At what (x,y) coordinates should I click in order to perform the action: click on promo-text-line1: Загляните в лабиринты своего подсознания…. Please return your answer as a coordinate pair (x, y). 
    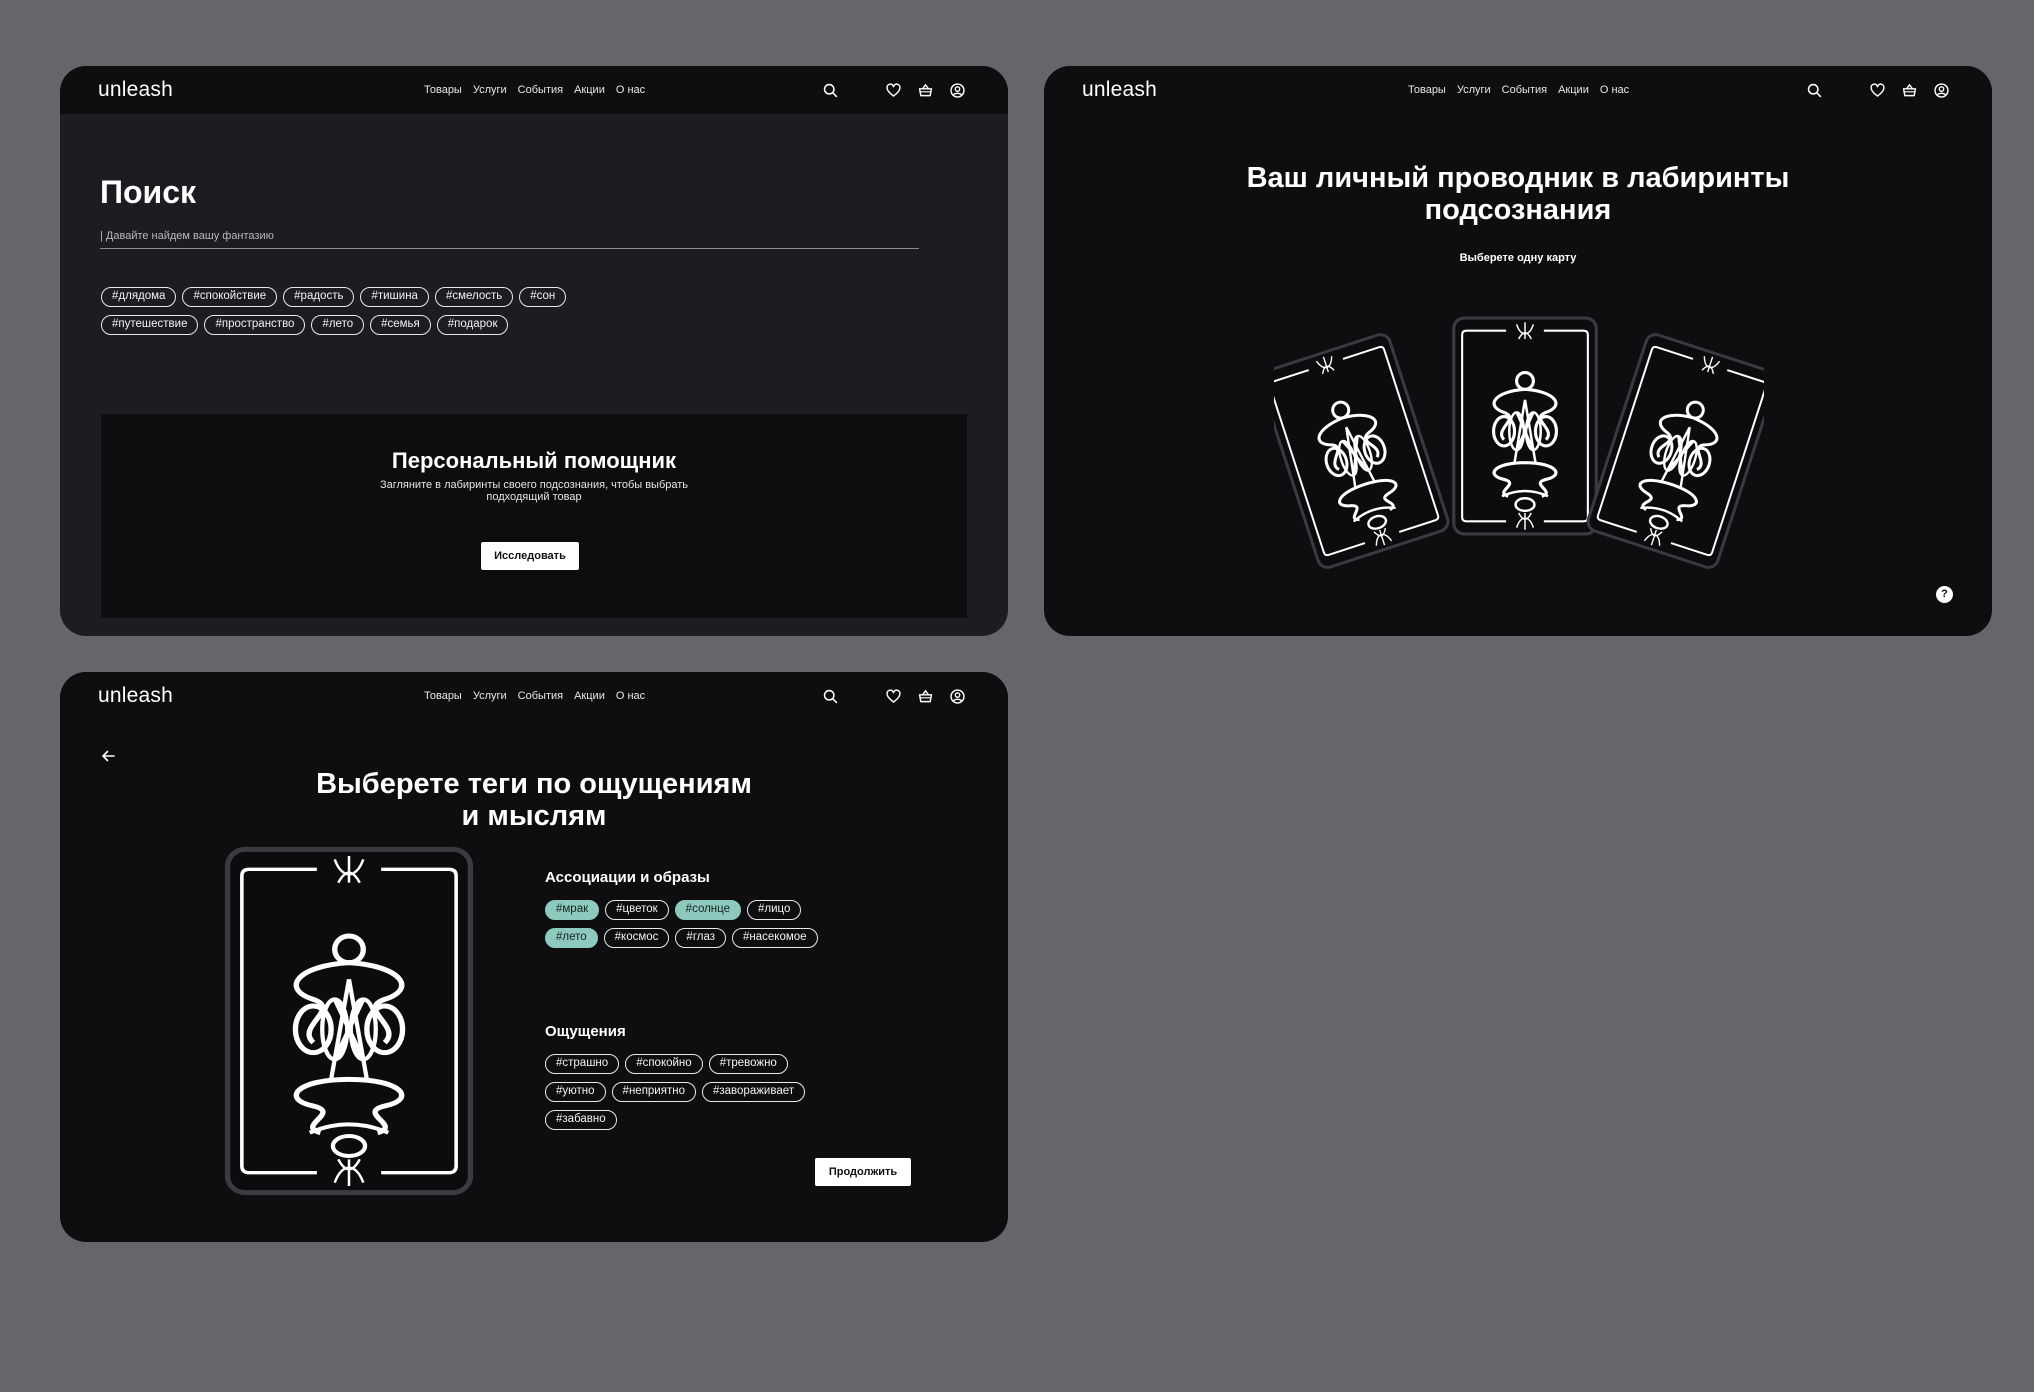
    Looking at the image, I should click on (534, 485).